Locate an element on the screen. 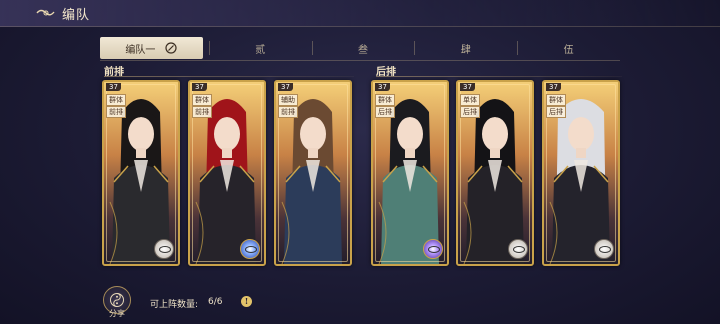 This screenshot has height=324, width=720. deploy-count-value: 6/6 is located at coordinates (215, 302).